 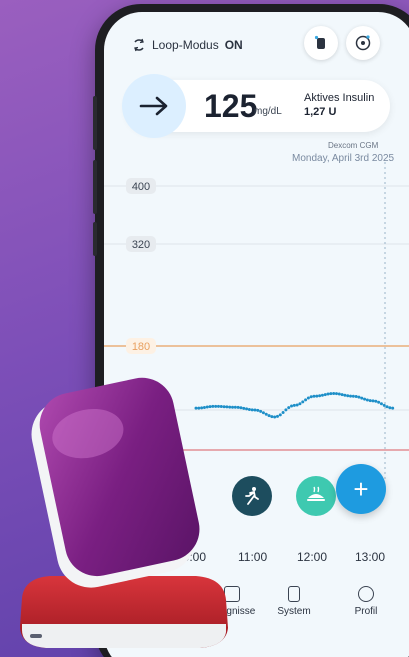 What do you see at coordinates (232, 594) in the screenshot?
I see `list-icon` at bounding box center [232, 594].